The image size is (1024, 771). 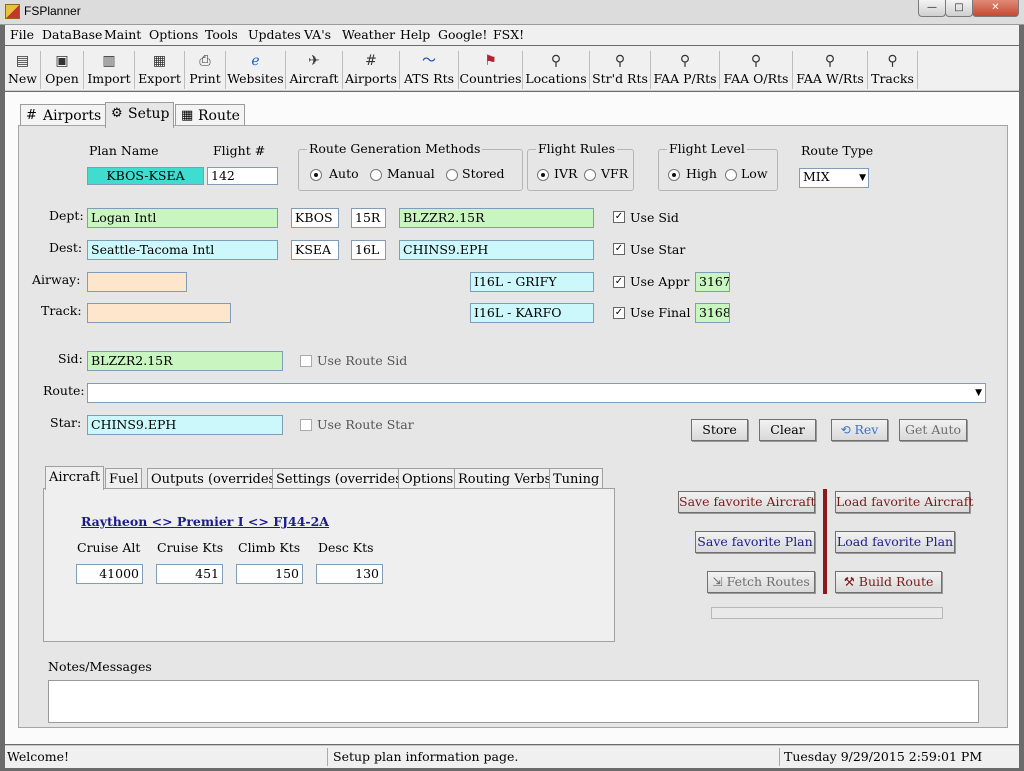 What do you see at coordinates (452, 175) in the screenshot?
I see `stored-radio` at bounding box center [452, 175].